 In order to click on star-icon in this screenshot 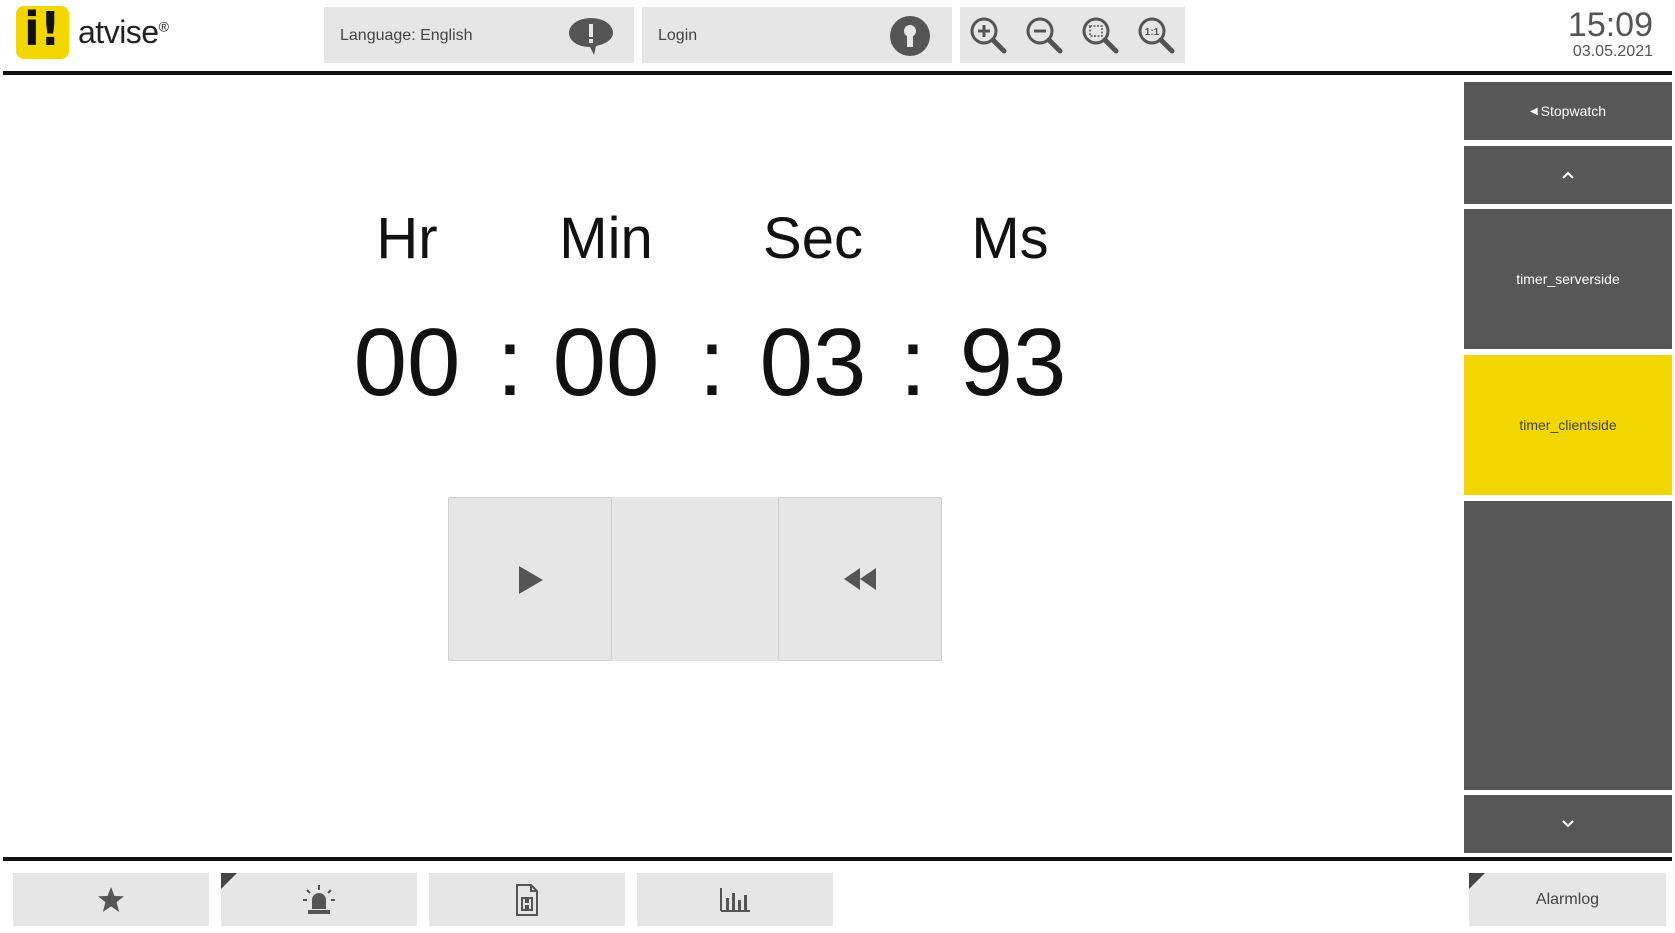, I will do `click(111, 899)`.